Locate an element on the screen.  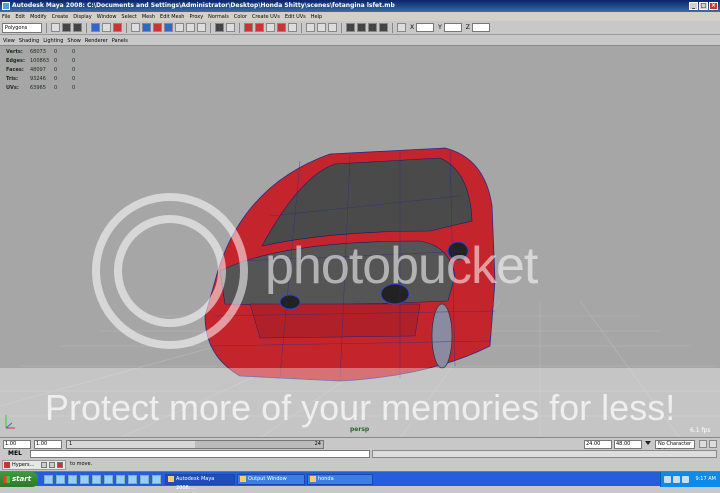
range-slider: 1 24 is located at coordinates (195, 444).